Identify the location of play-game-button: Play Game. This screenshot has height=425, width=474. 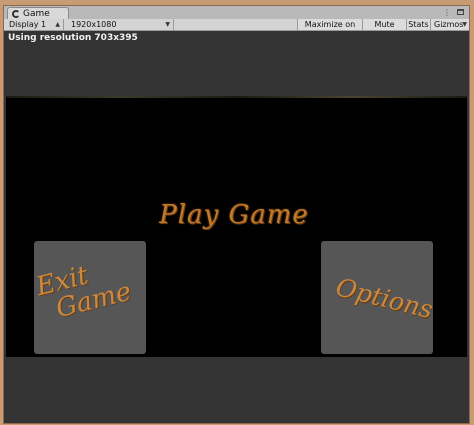
(234, 215).